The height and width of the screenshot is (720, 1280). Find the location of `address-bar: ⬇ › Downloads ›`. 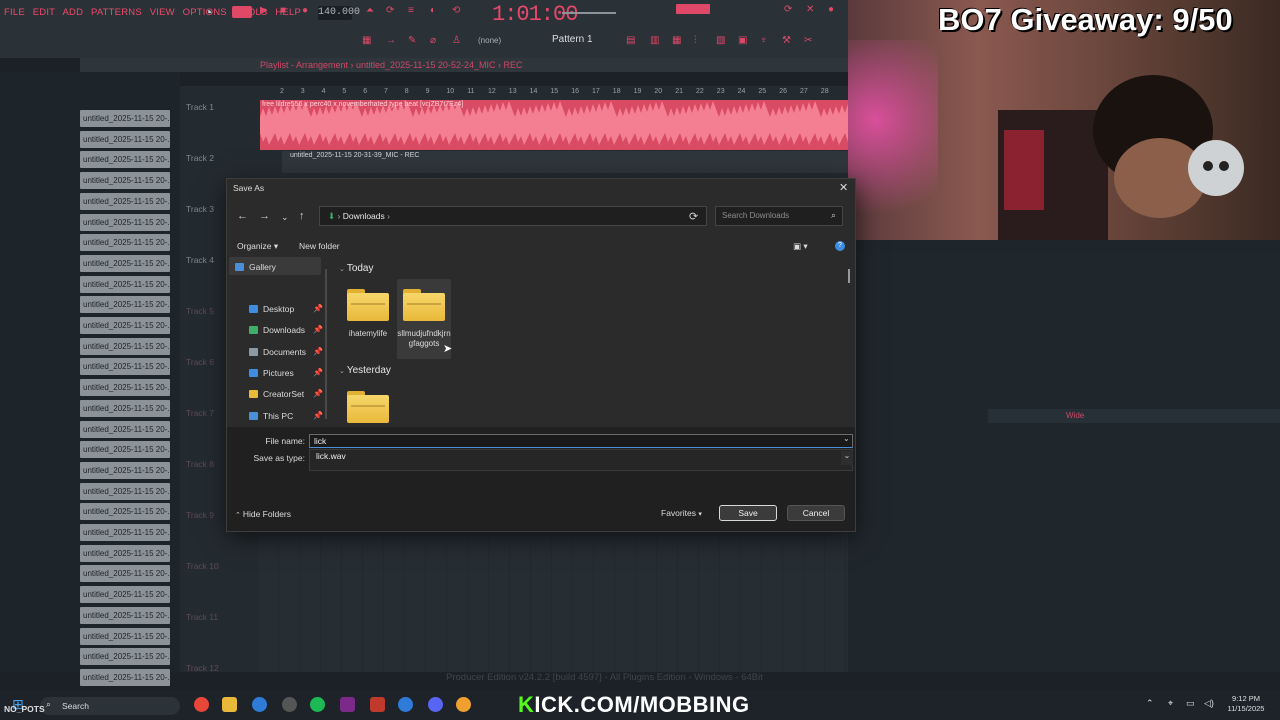

address-bar: ⬇ › Downloads › is located at coordinates (513, 216).